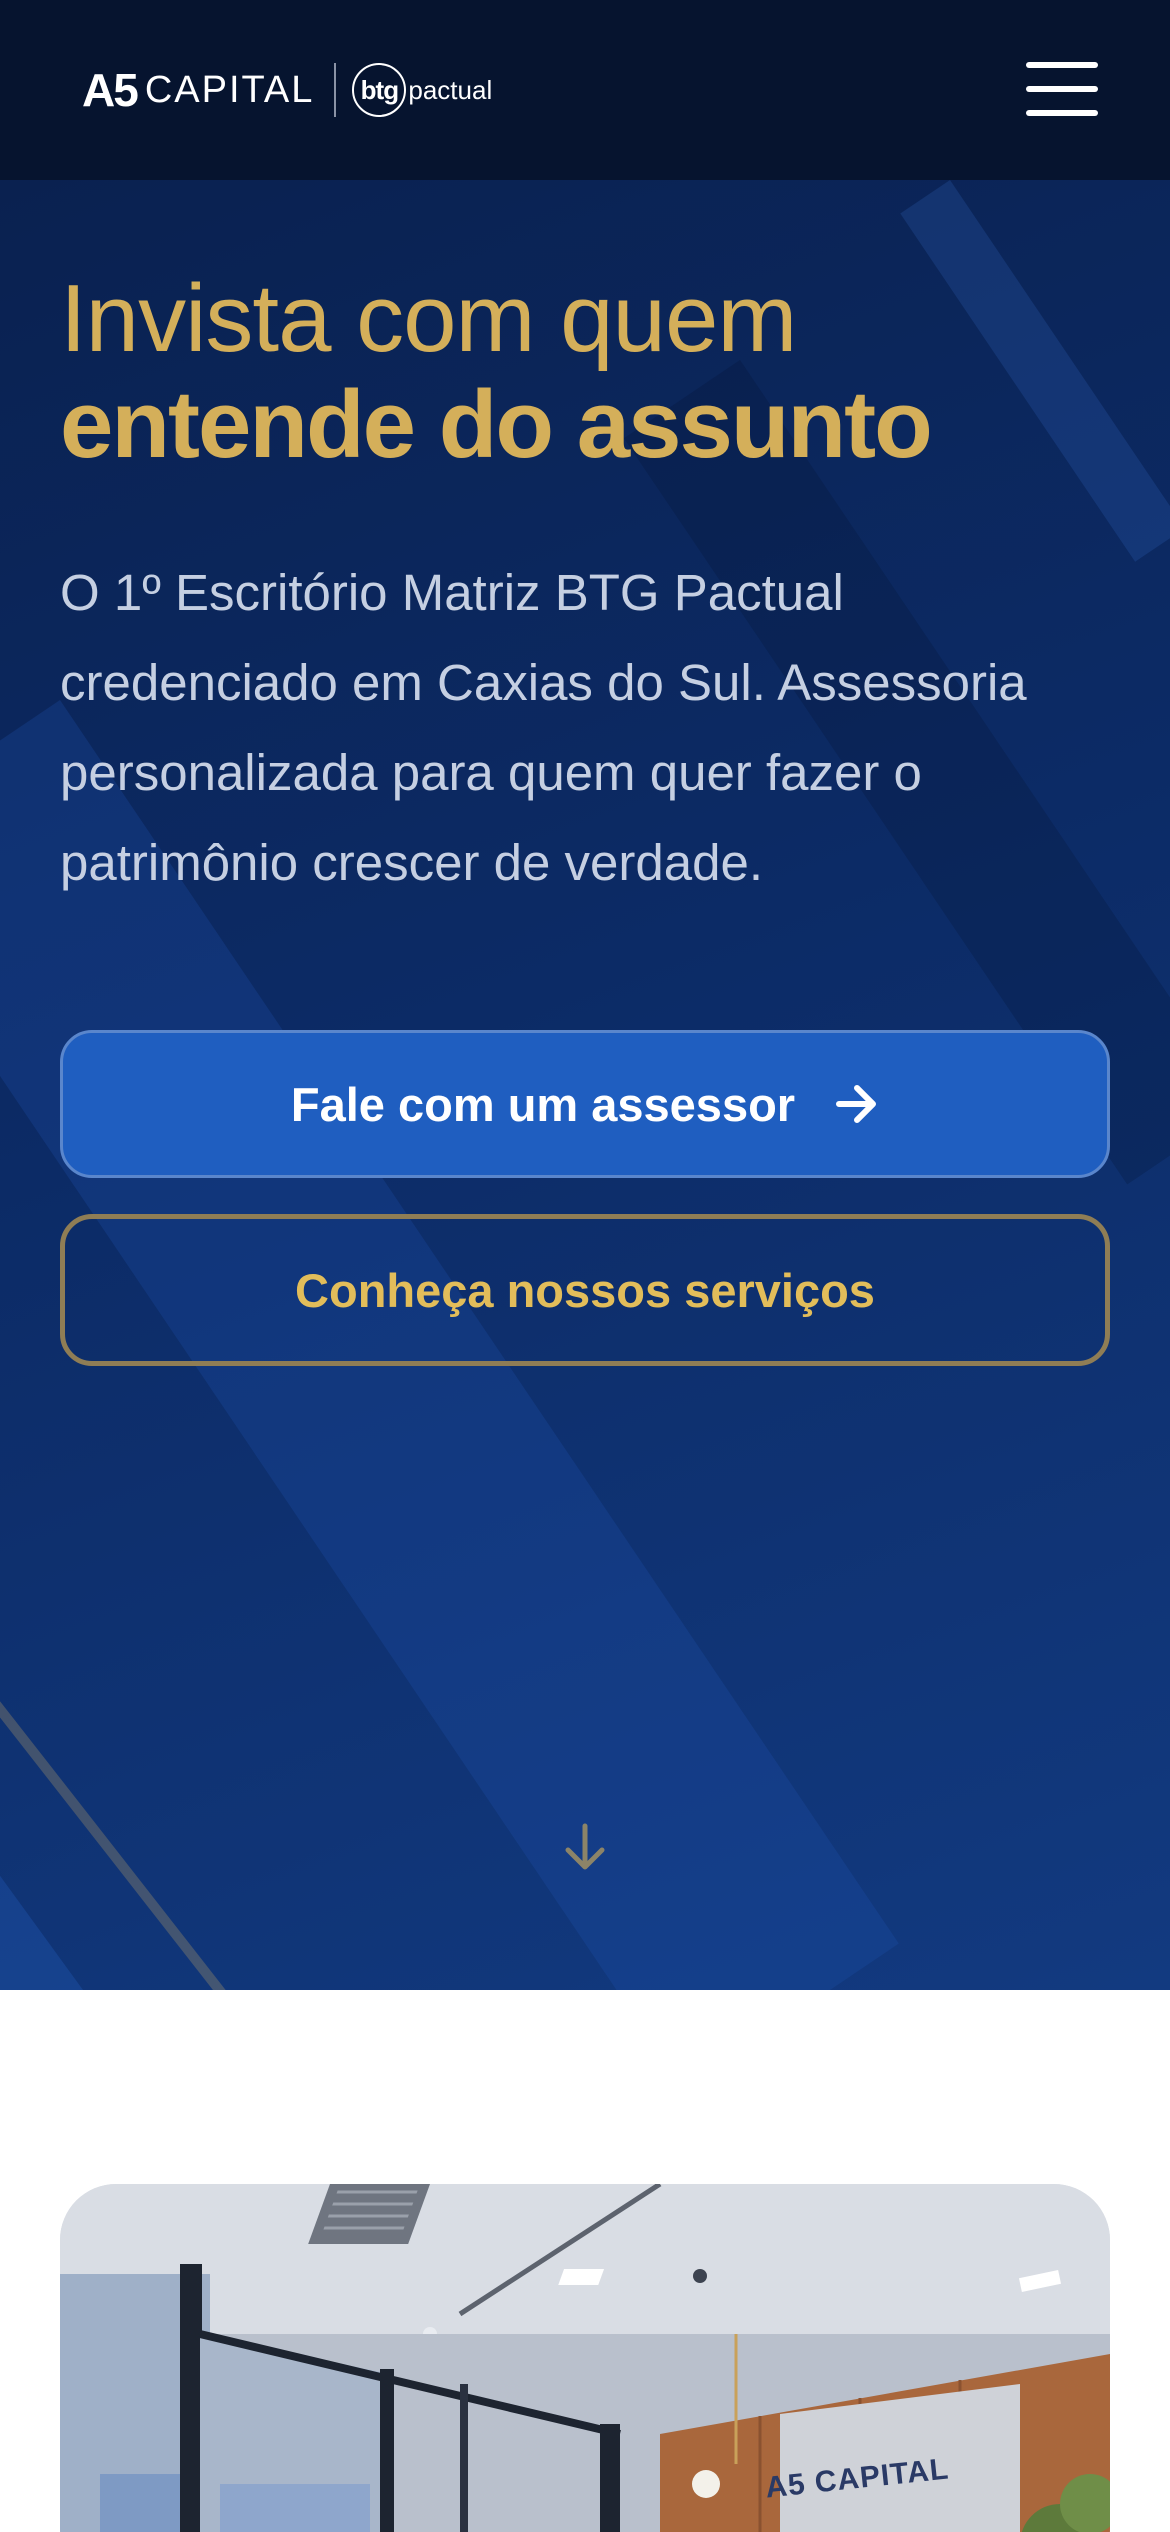 Image resolution: width=1170 pixels, height=2532 pixels. I want to click on btg-logo-badge: btg, so click(379, 90).